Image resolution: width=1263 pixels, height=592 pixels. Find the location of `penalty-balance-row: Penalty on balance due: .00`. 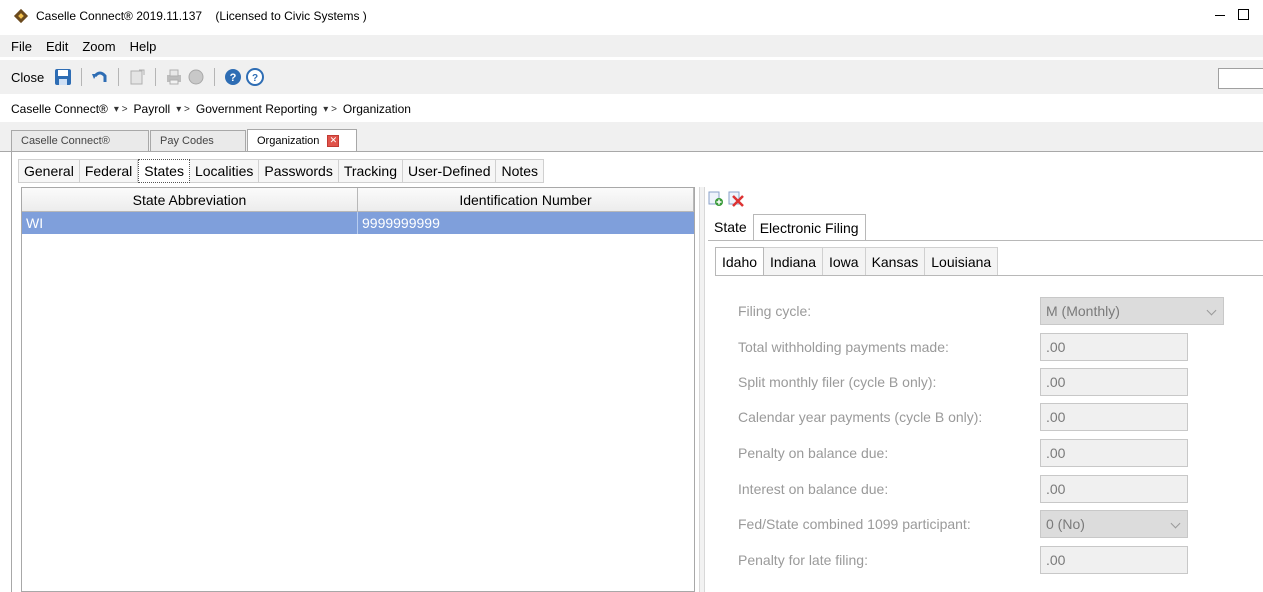

penalty-balance-row: Penalty on balance due: .00 is located at coordinates (998, 453).